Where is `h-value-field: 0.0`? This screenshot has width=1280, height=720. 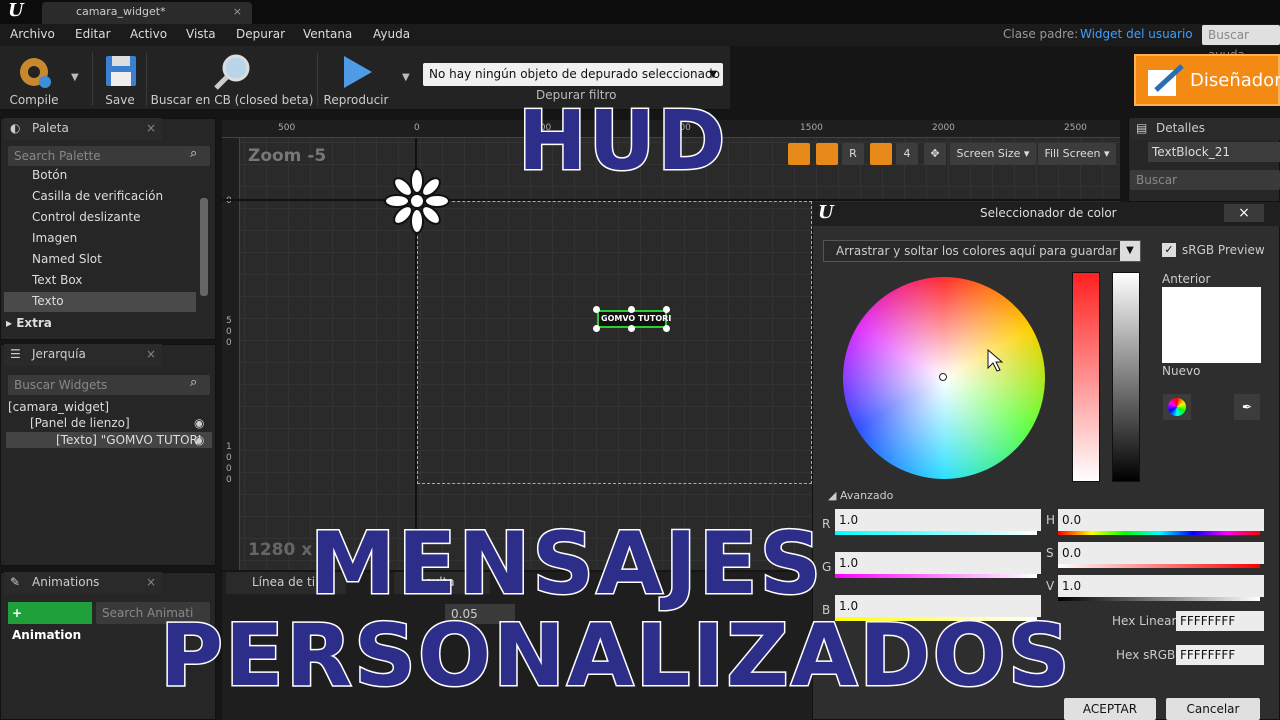 h-value-field: 0.0 is located at coordinates (1161, 520).